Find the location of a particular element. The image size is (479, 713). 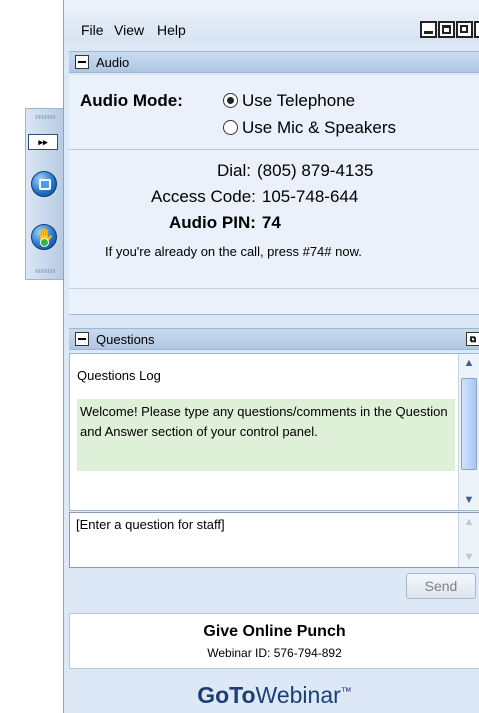

popout-button is located at coordinates (464, 29).